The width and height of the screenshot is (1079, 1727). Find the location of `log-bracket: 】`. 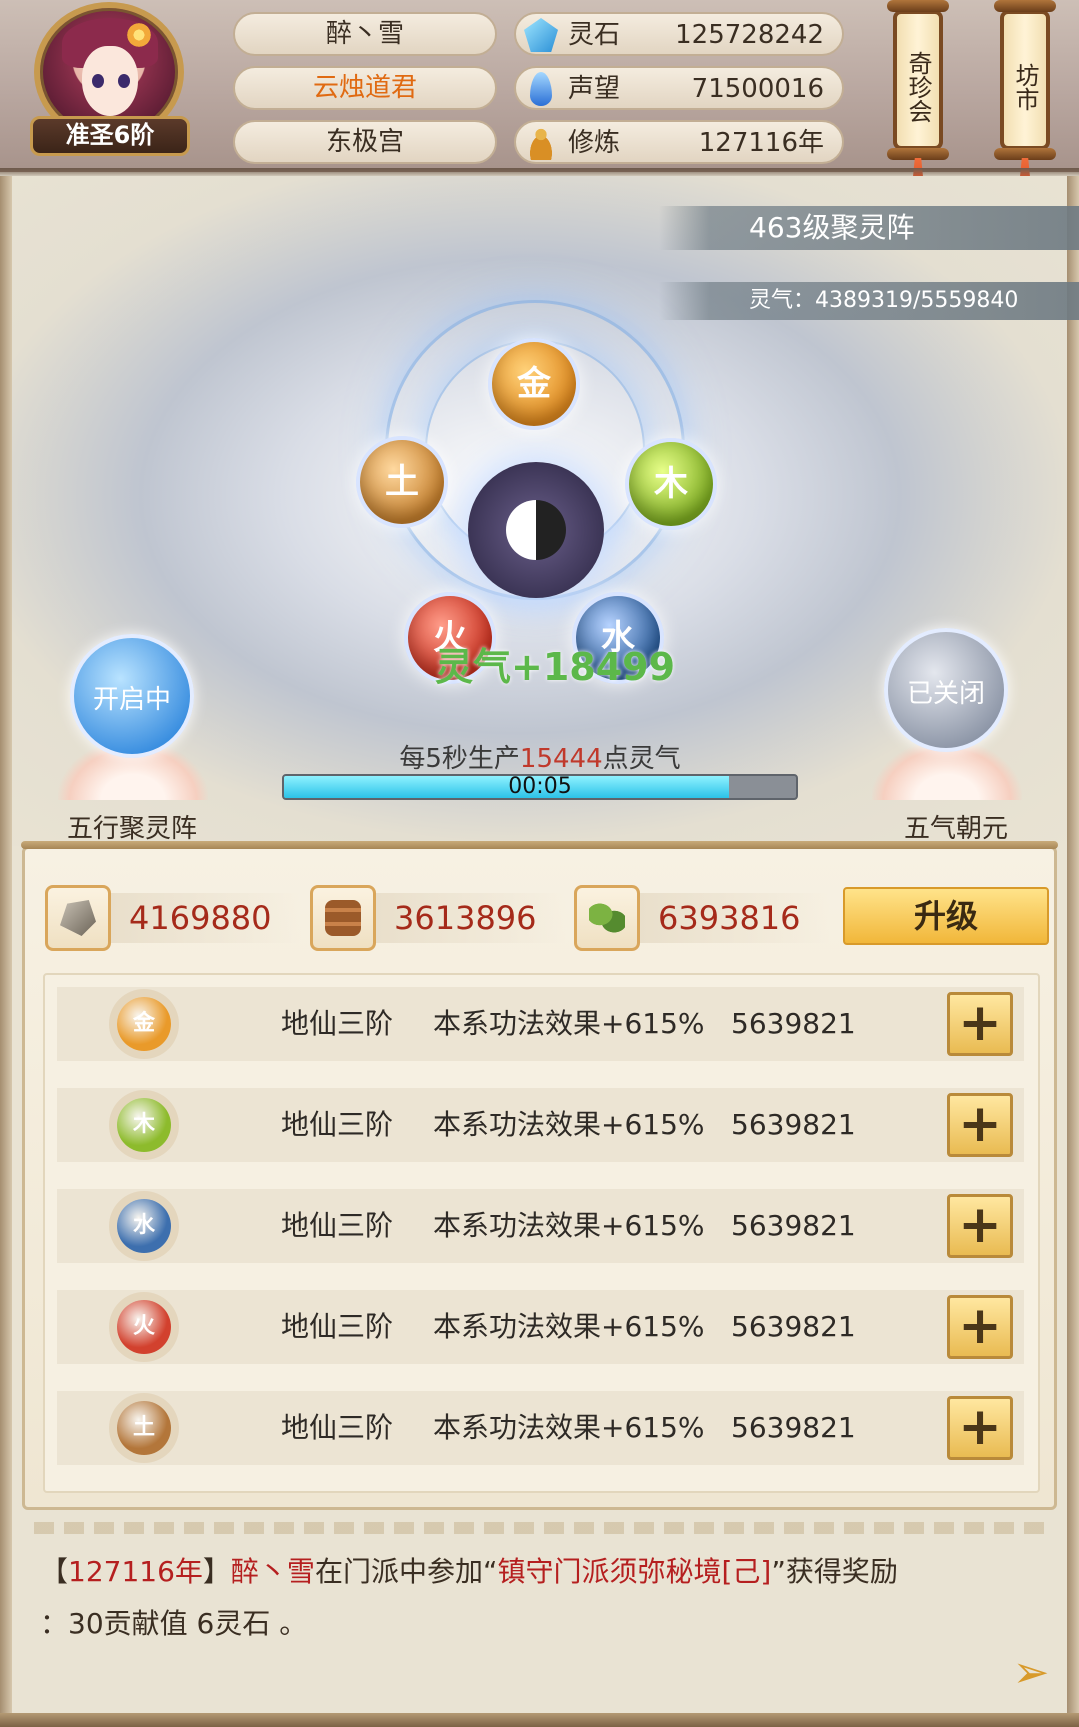

log-bracket: 】 is located at coordinates (216, 1571).